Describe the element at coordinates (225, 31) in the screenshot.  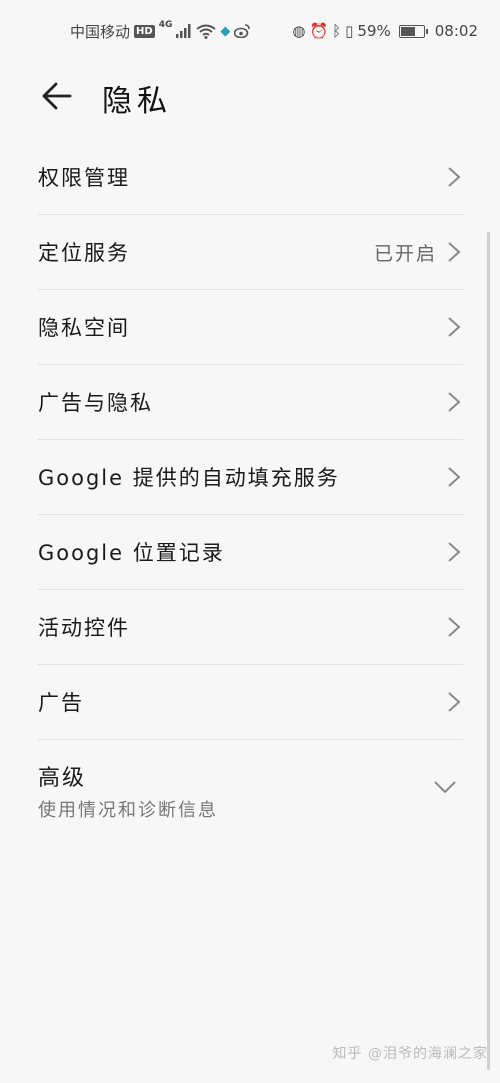
I see `app-notification-icon: ◆` at that location.